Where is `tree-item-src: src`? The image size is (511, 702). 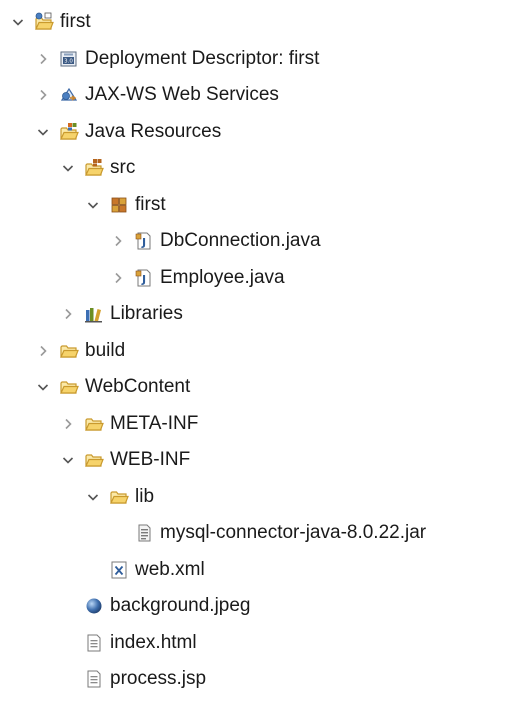 tree-item-src: src is located at coordinates (97, 168).